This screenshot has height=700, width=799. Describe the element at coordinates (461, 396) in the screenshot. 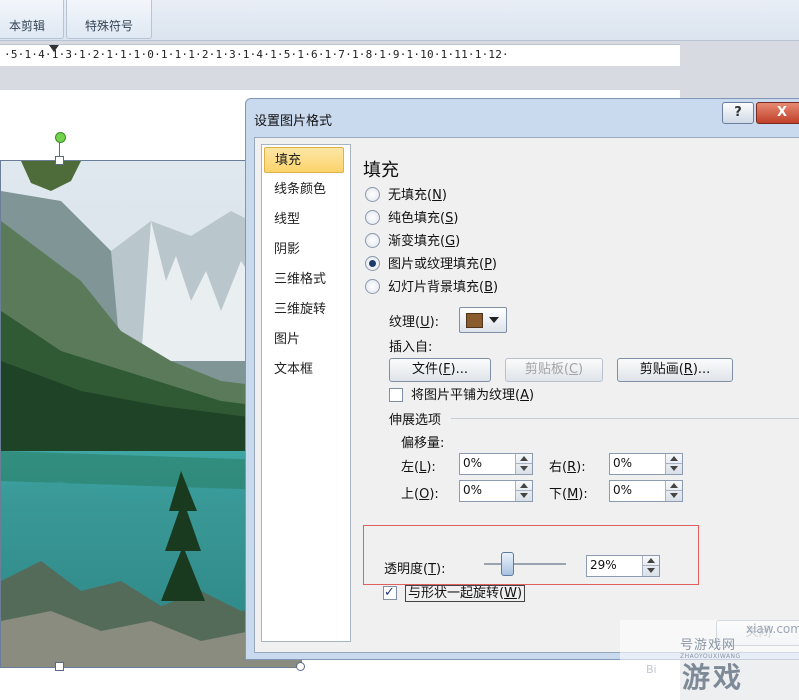

I see `tile-checkbox: 将图片平铺为纹理(A)` at that location.